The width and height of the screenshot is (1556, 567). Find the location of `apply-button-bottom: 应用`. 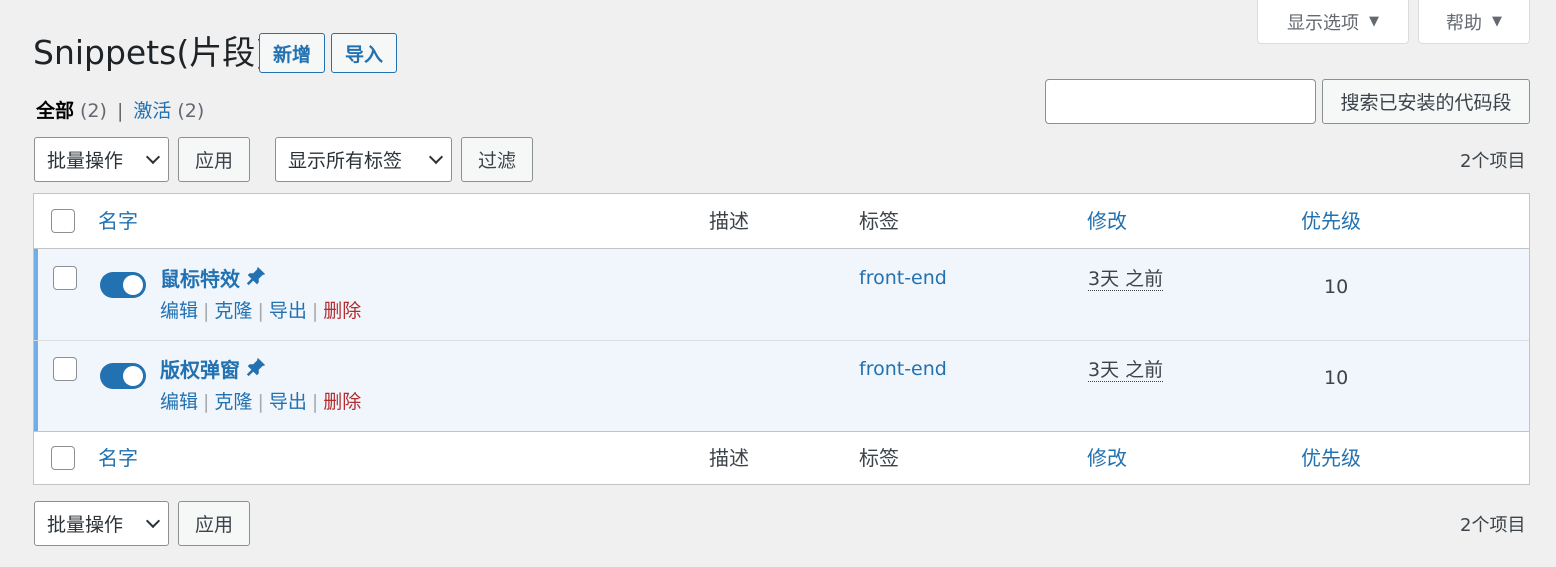

apply-button-bottom: 应用 is located at coordinates (214, 523).